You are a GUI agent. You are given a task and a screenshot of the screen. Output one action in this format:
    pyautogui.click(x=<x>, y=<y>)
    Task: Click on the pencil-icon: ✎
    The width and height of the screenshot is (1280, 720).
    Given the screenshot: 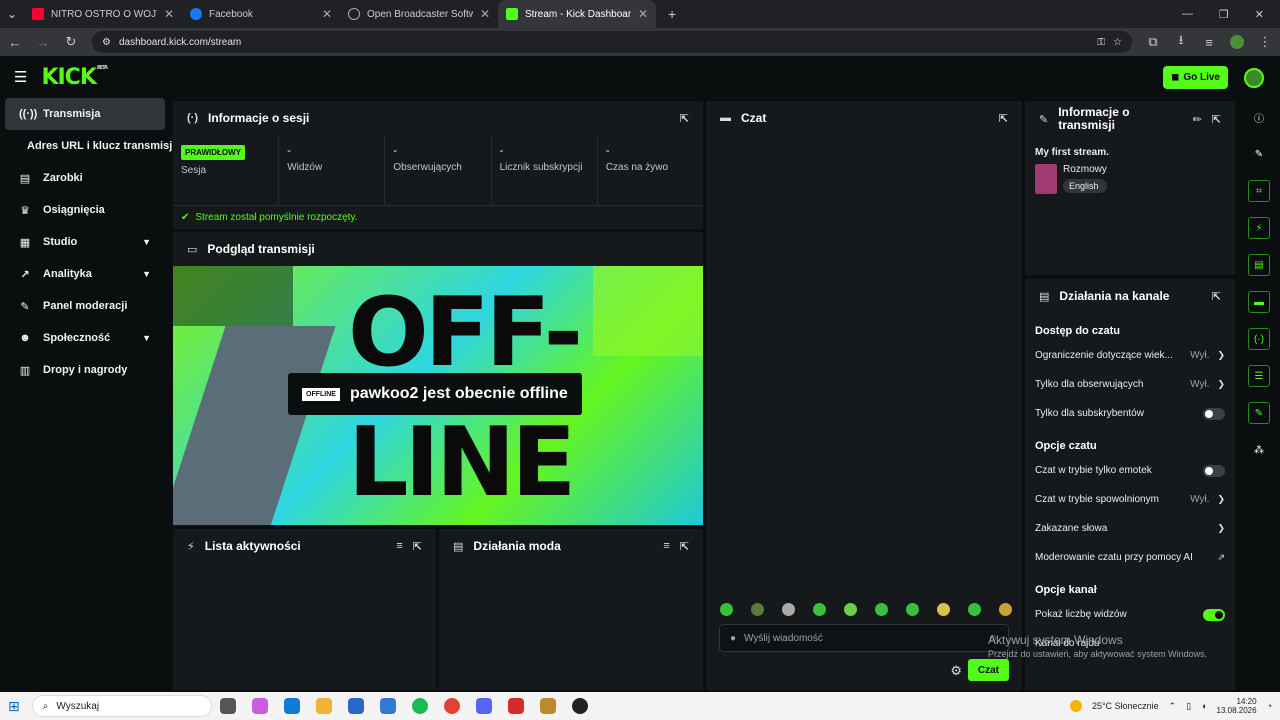 What is the action you would take?
    pyautogui.click(x=1259, y=154)
    